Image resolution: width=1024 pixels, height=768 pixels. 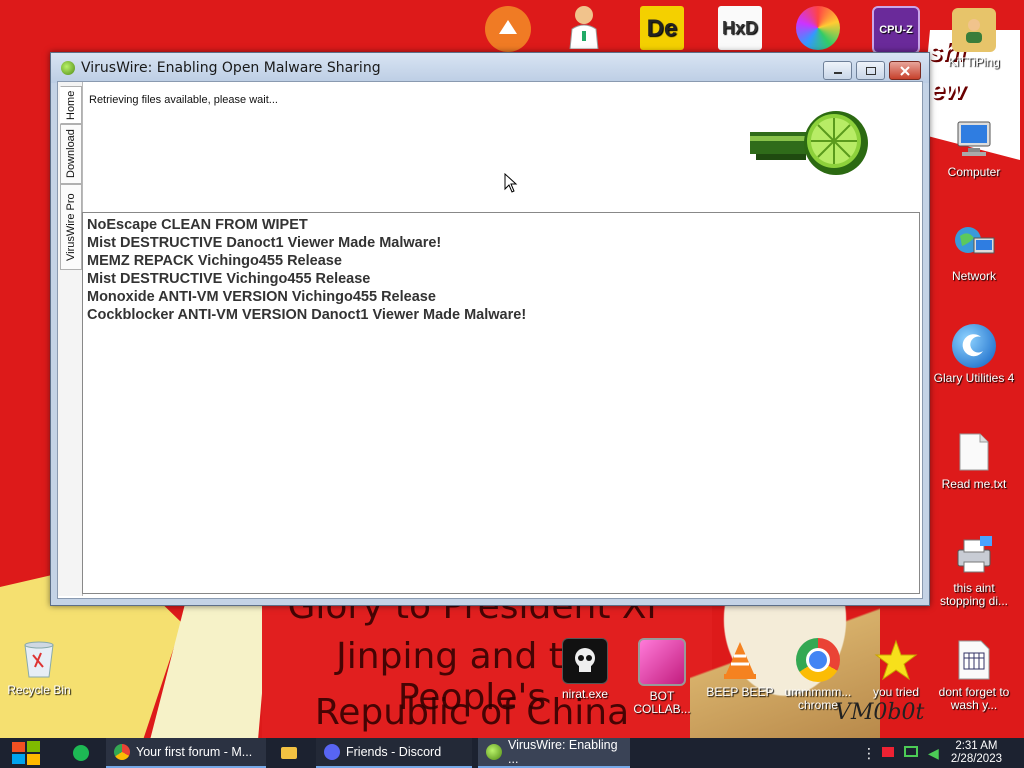 I want to click on desktop-icon-cpuz: CPU-Z, so click(x=896, y=32).